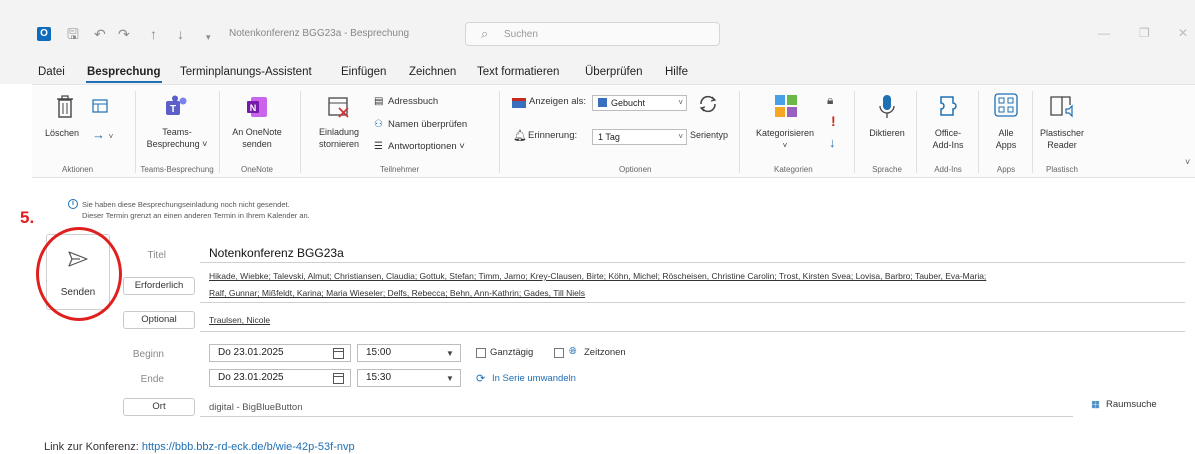  I want to click on teams-label-2: Besprechung ˅, so click(177, 144).